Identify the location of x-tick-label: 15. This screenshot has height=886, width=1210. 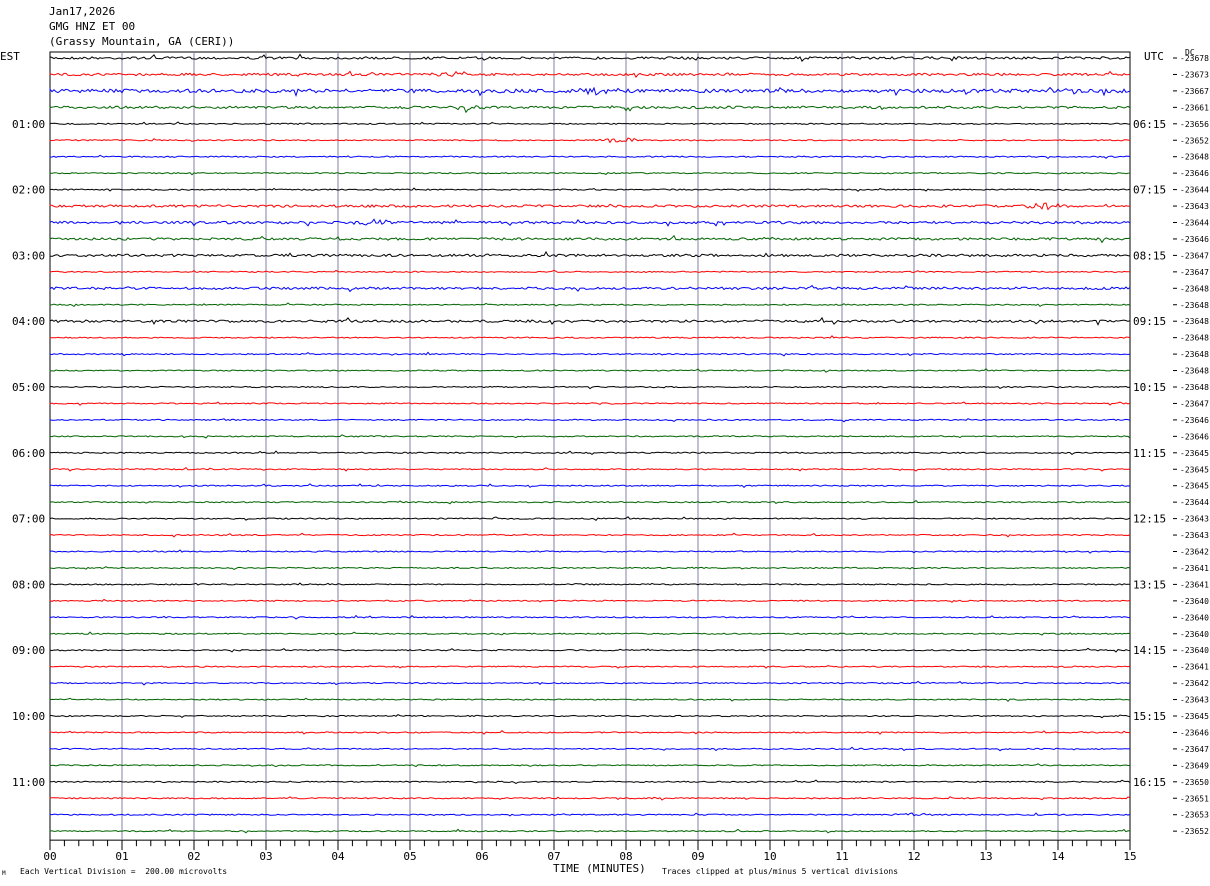
(1129, 856).